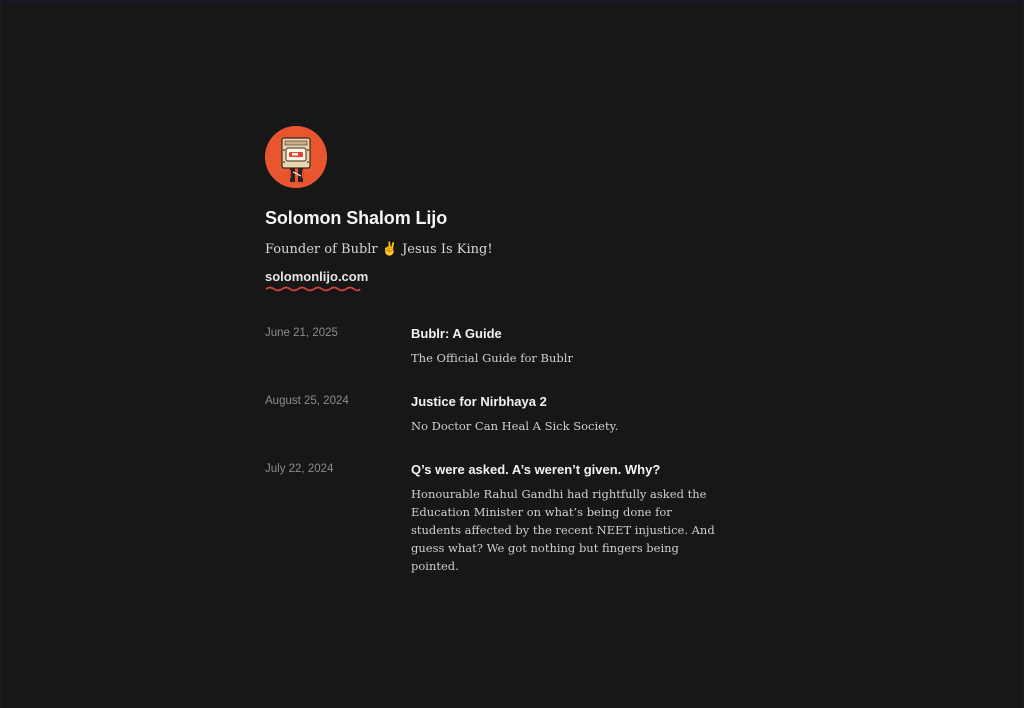 The width and height of the screenshot is (1024, 708). Describe the element at coordinates (313, 289) in the screenshot. I see `squiggle-underline-icon` at that location.